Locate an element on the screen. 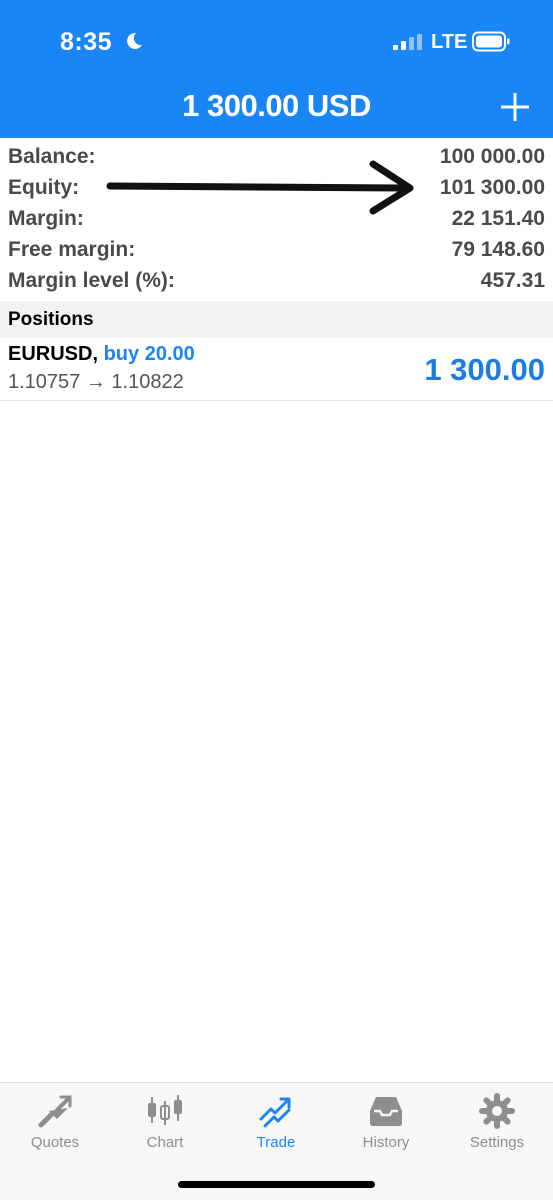  home-indicator is located at coordinates (276, 1184).